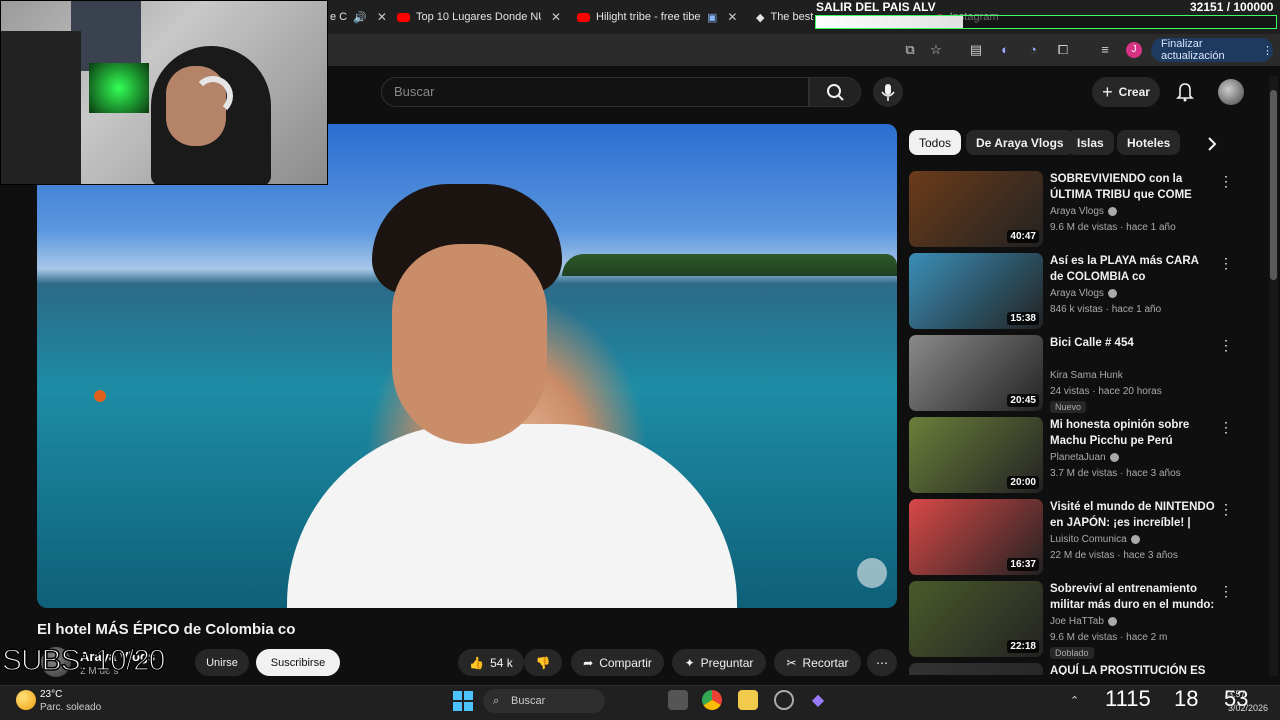 This screenshot has width=1280, height=720. Describe the element at coordinates (1020, 142) in the screenshot. I see `chip-araya: De Araya Vlogs` at that location.